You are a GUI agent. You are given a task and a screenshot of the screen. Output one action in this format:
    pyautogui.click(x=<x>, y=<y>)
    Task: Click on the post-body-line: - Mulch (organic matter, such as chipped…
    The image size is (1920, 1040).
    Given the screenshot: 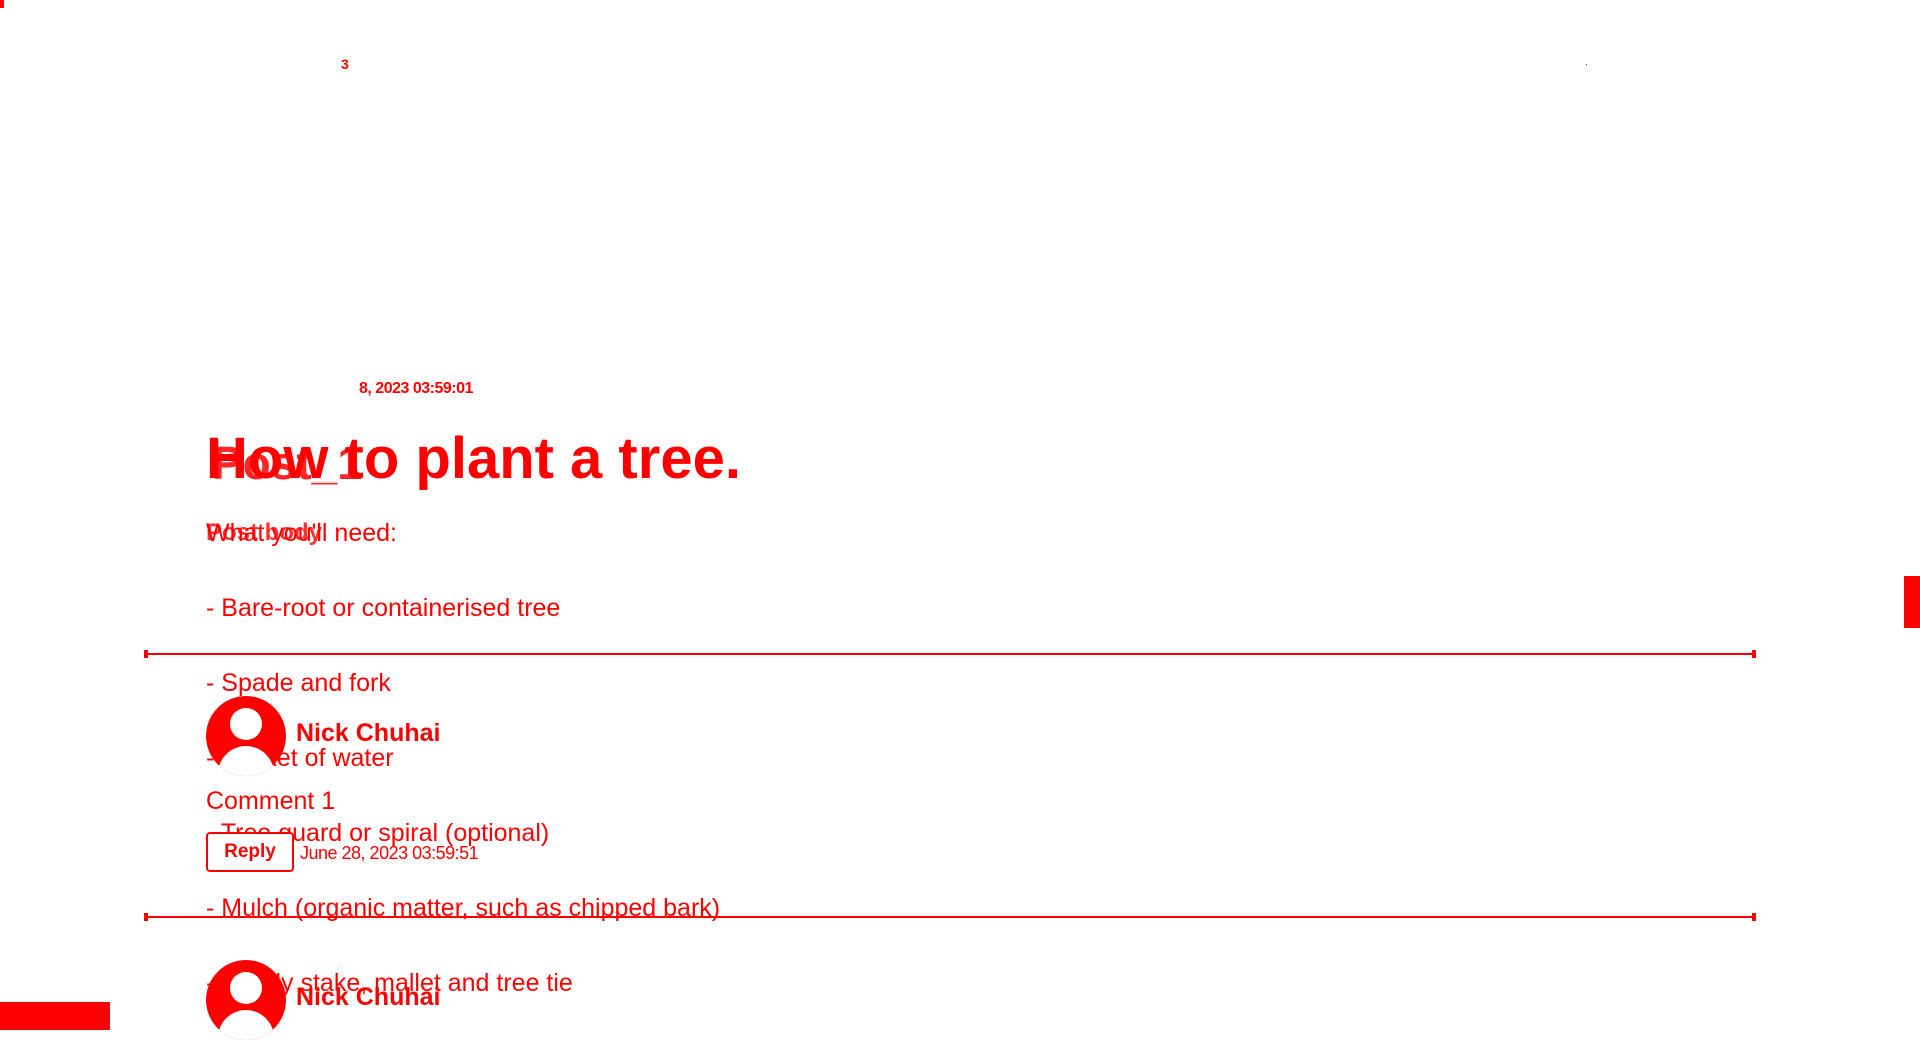 What is the action you would take?
    pyautogui.click(x=463, y=908)
    